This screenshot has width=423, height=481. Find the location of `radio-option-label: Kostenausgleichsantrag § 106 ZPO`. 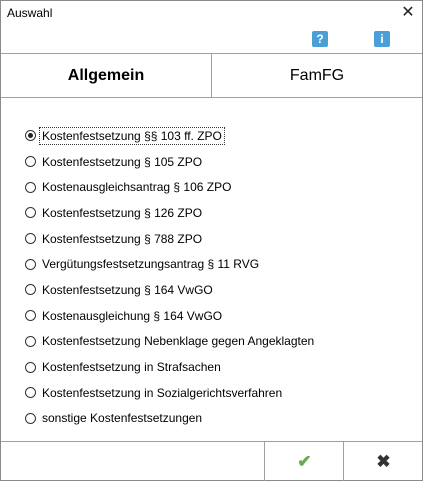

radio-option-label: Kostenausgleichsantrag § 106 ZPO is located at coordinates (136, 187).